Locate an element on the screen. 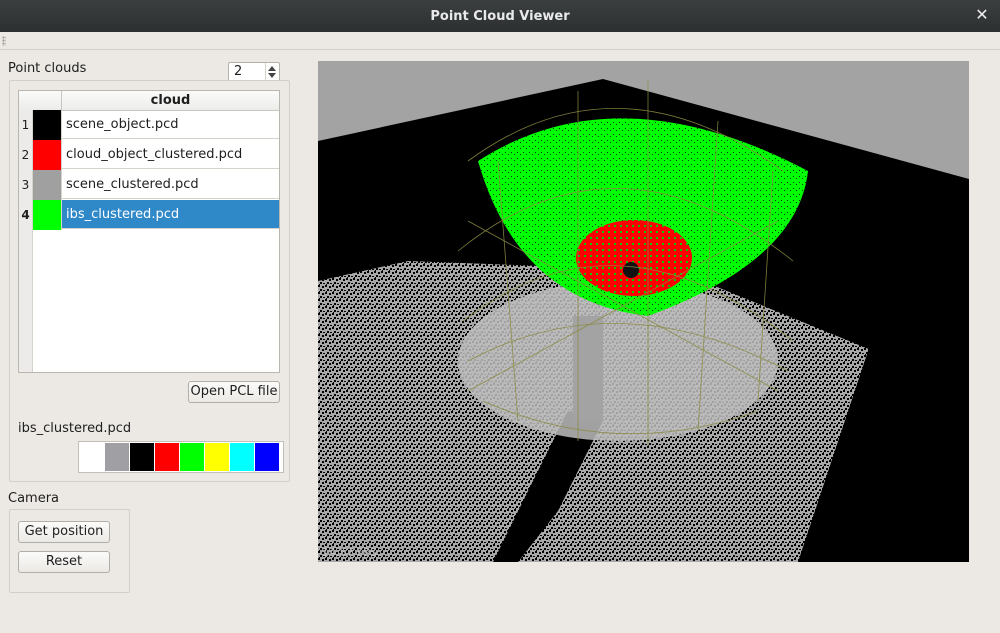  column-header-cloud: cloud is located at coordinates (170, 100).